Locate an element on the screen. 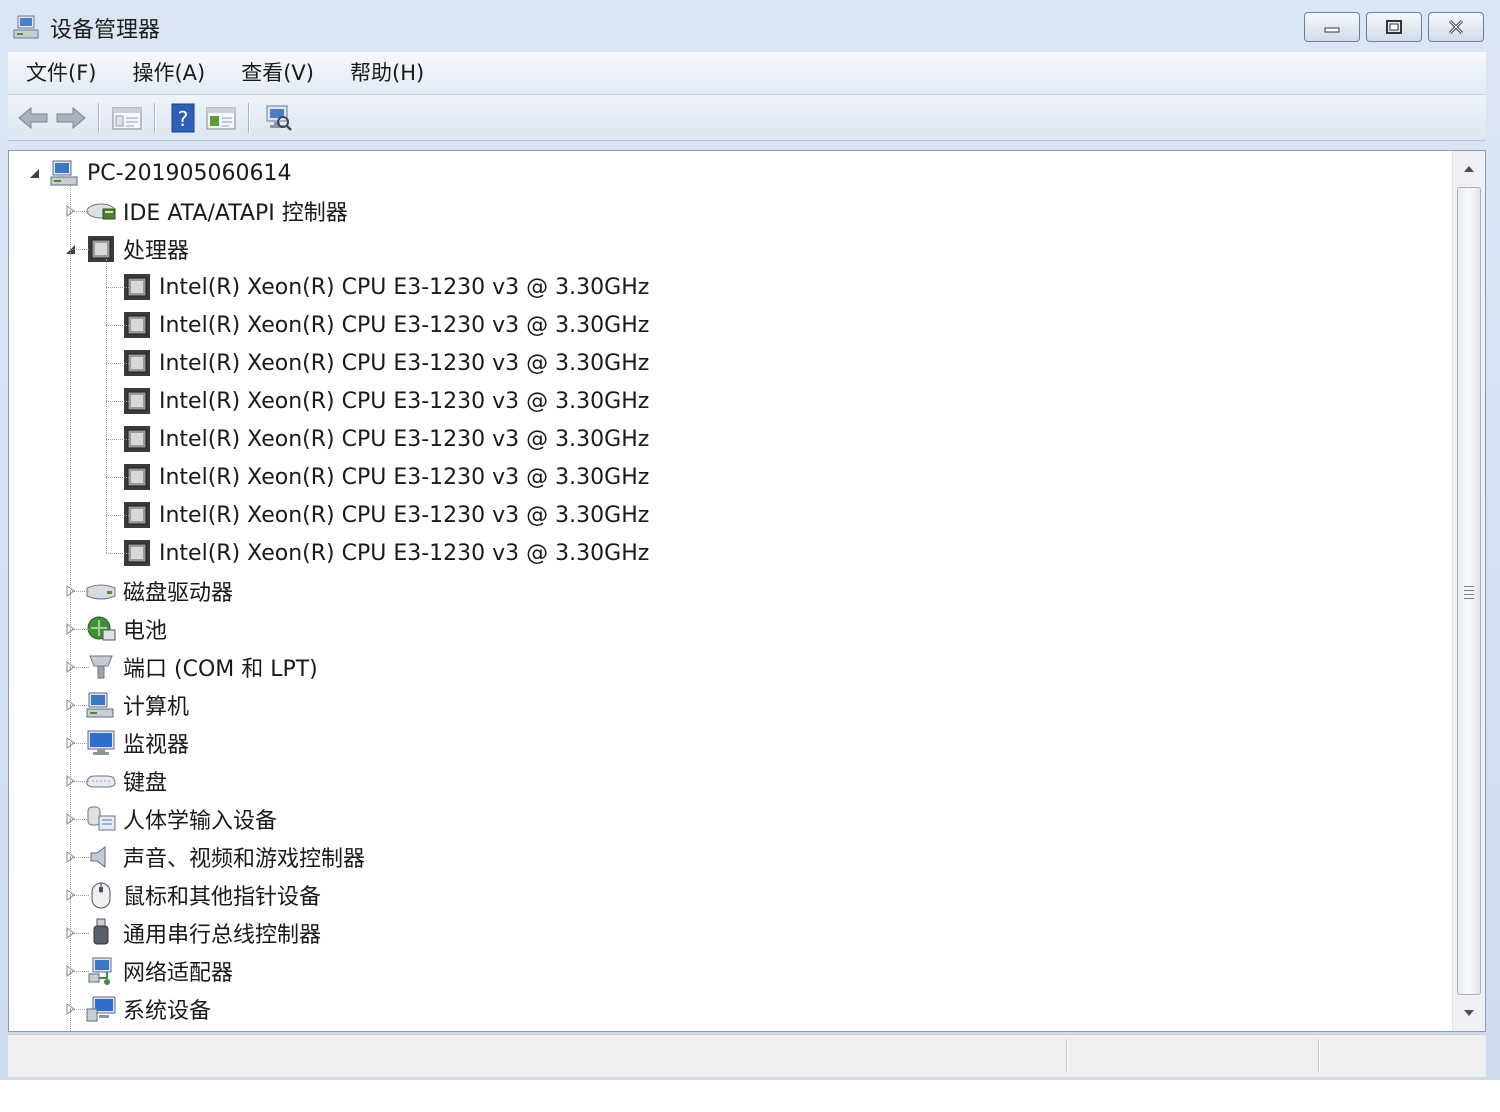 The image size is (1500, 1112). menu-view: 查看(V) is located at coordinates (277, 73).